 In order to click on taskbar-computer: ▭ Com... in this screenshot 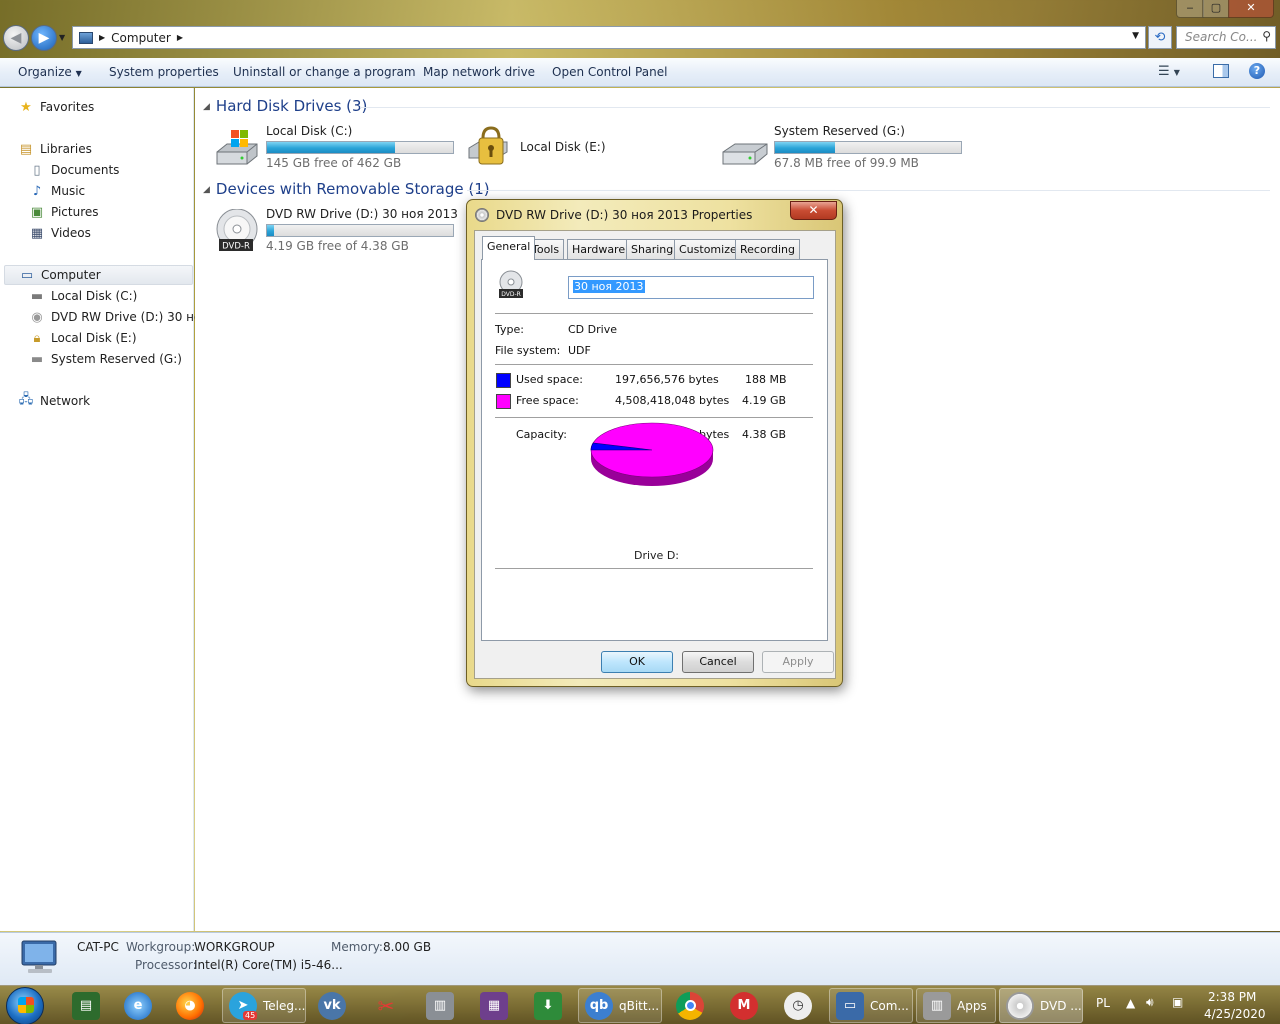, I will do `click(871, 1005)`.